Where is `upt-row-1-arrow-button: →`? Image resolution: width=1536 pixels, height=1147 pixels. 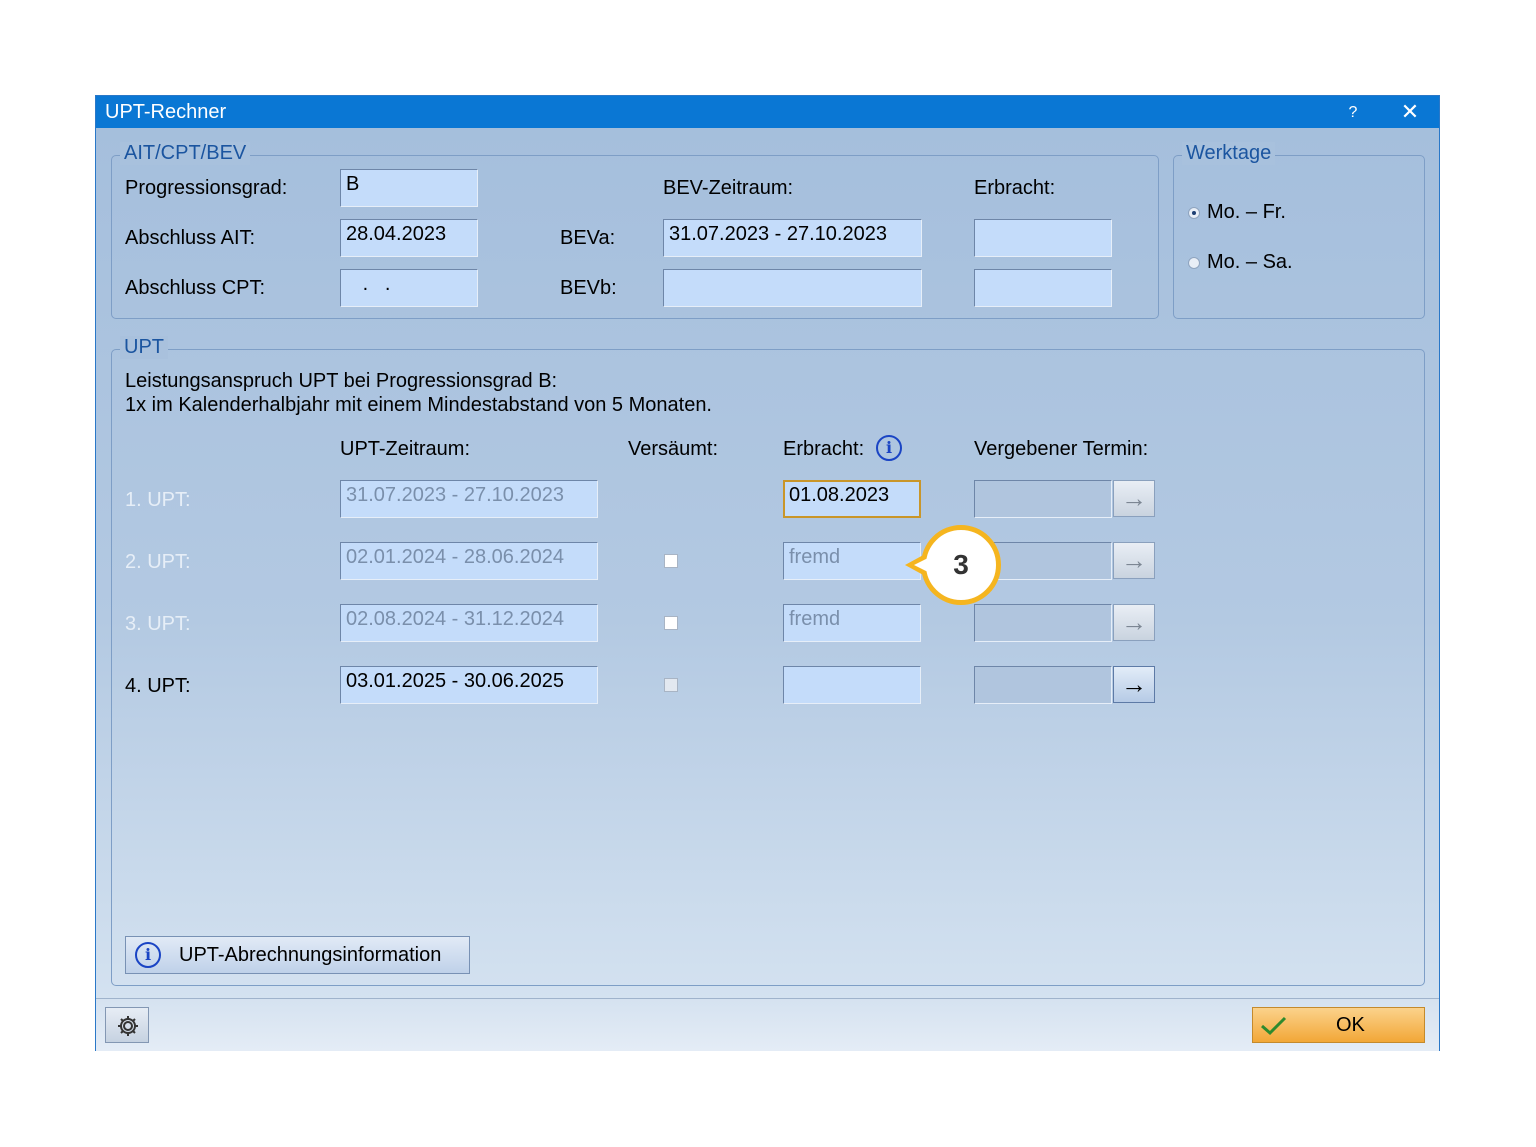 upt-row-1-arrow-button: → is located at coordinates (1134, 498).